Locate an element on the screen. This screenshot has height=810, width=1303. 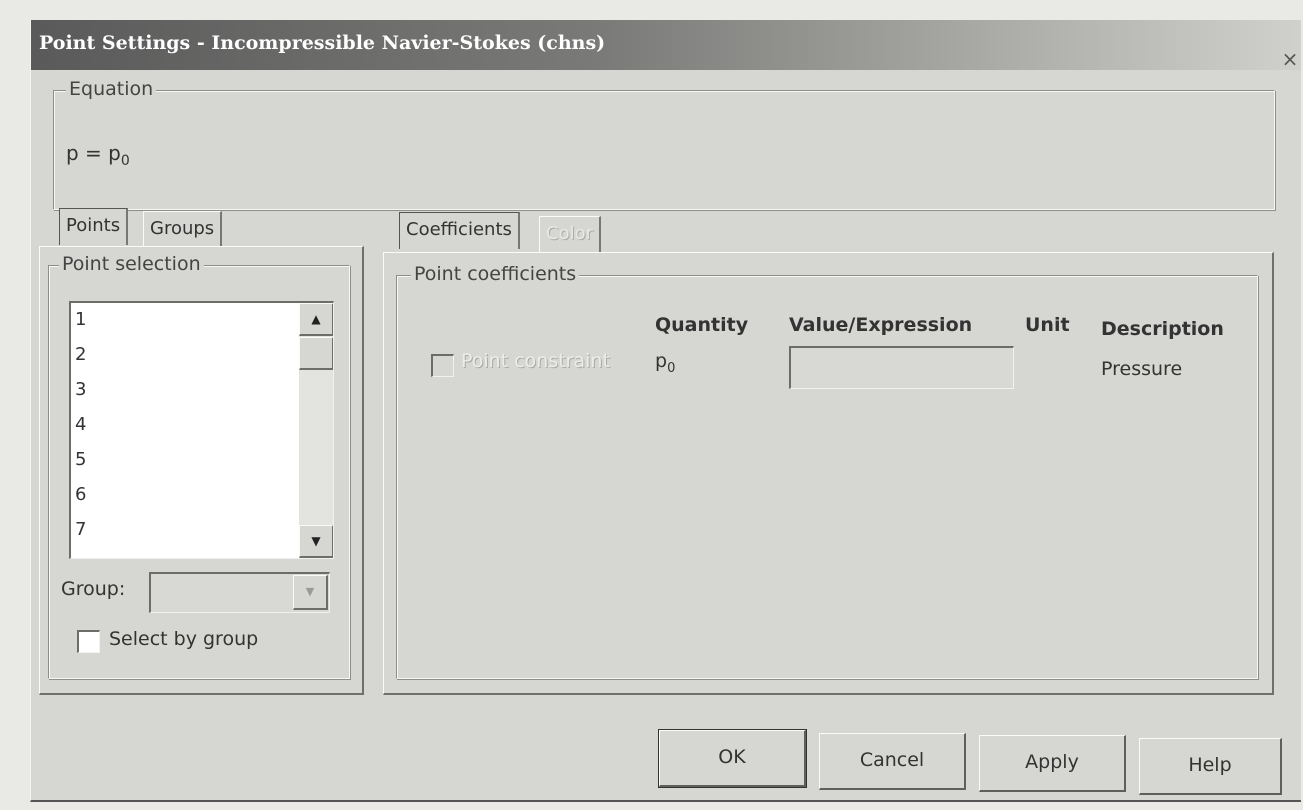
list-item: 4 is located at coordinates (80, 425).